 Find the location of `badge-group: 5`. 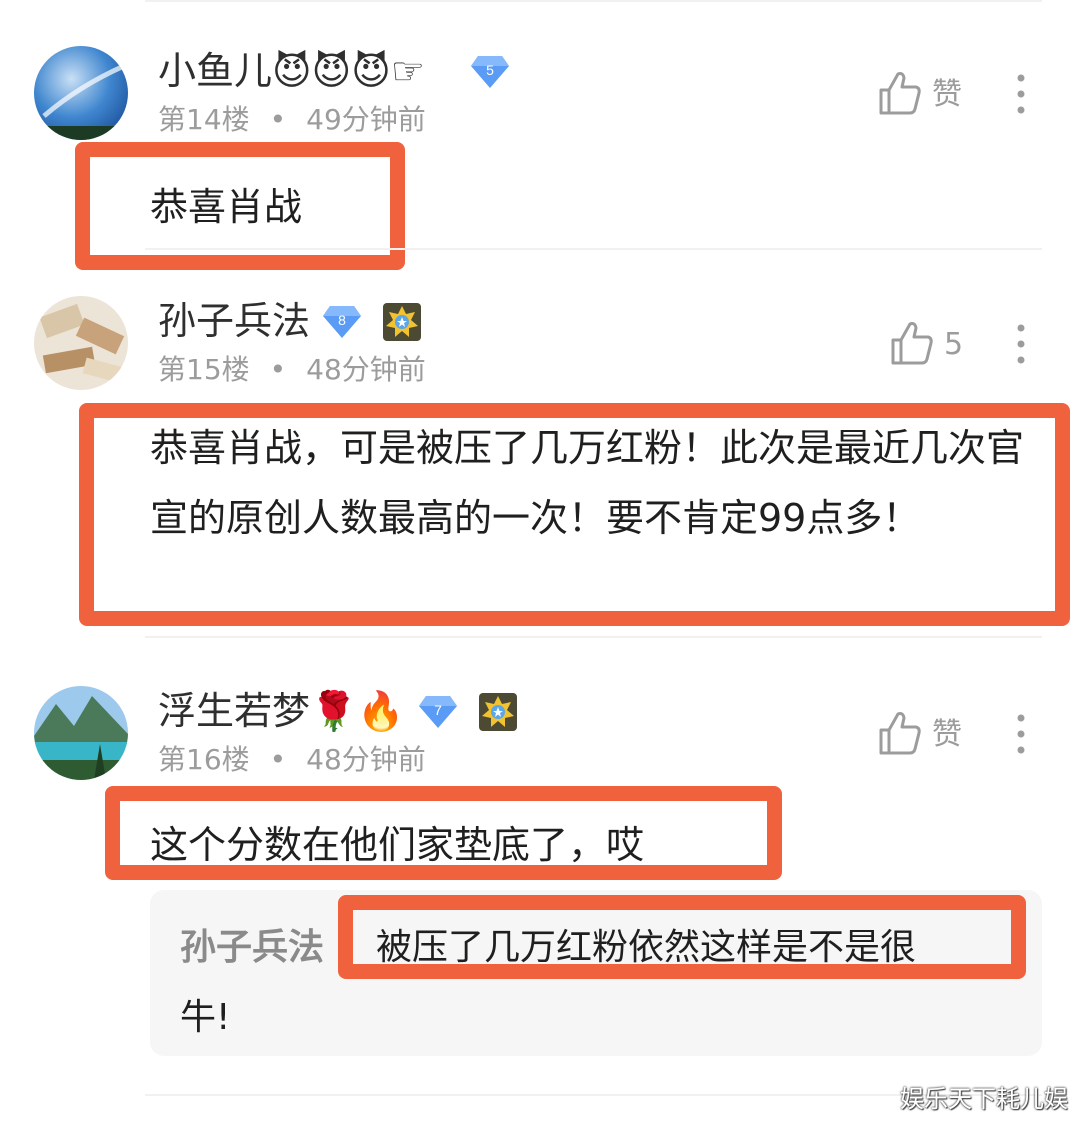

badge-group: 5 is located at coordinates (490, 74).